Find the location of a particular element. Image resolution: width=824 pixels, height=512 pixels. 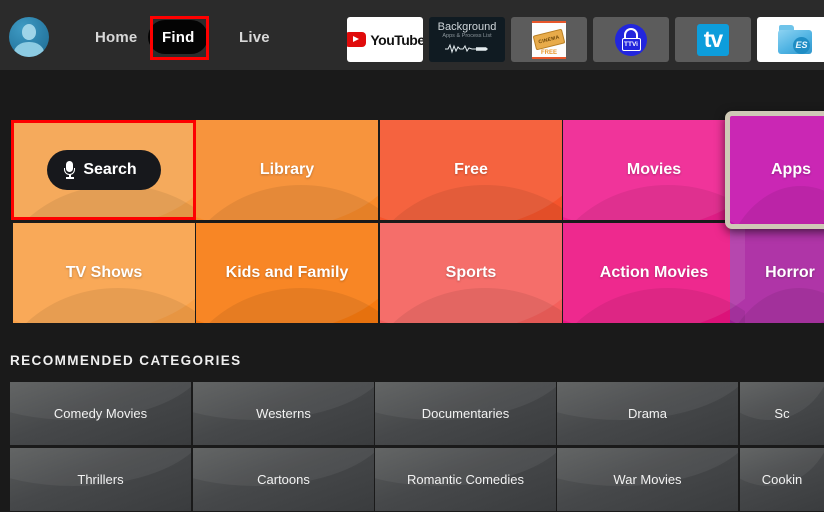

es-badge-label: ES is located at coordinates (801, 45).